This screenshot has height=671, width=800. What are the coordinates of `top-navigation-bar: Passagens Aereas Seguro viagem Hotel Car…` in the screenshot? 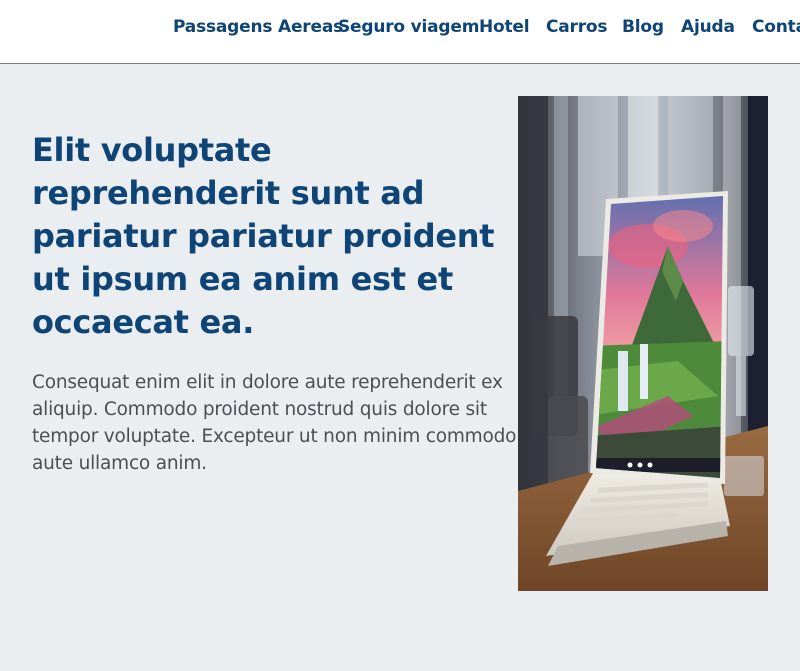 It's located at (400, 32).